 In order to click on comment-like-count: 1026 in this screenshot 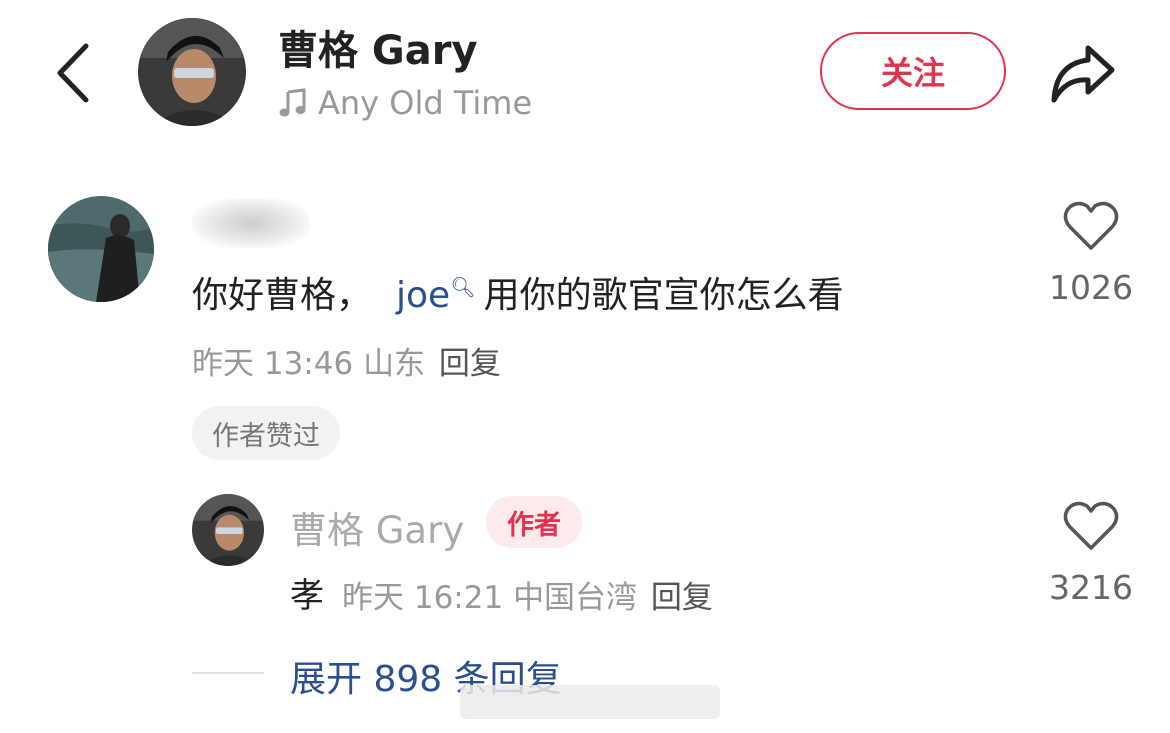, I will do `click(1091, 287)`.